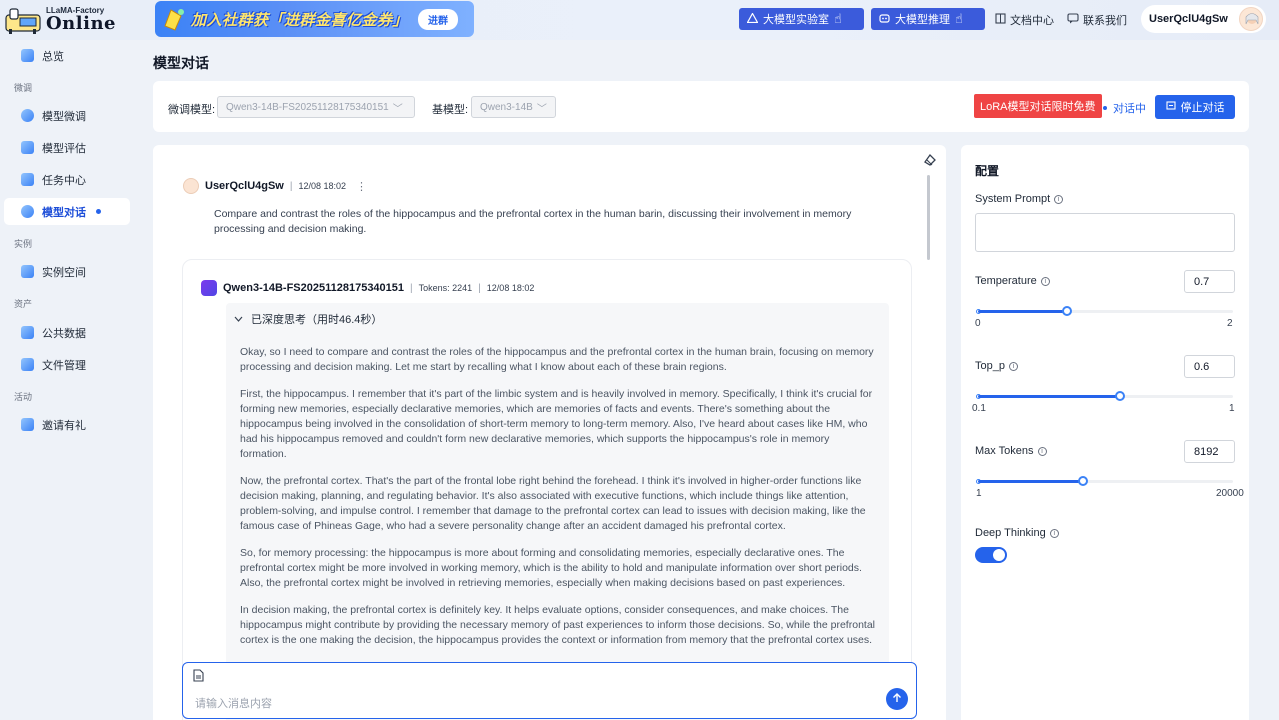 This screenshot has width=1279, height=720. What do you see at coordinates (64, 425) in the screenshot?
I see `sidebar-item-label: 邀请有礼` at bounding box center [64, 425].